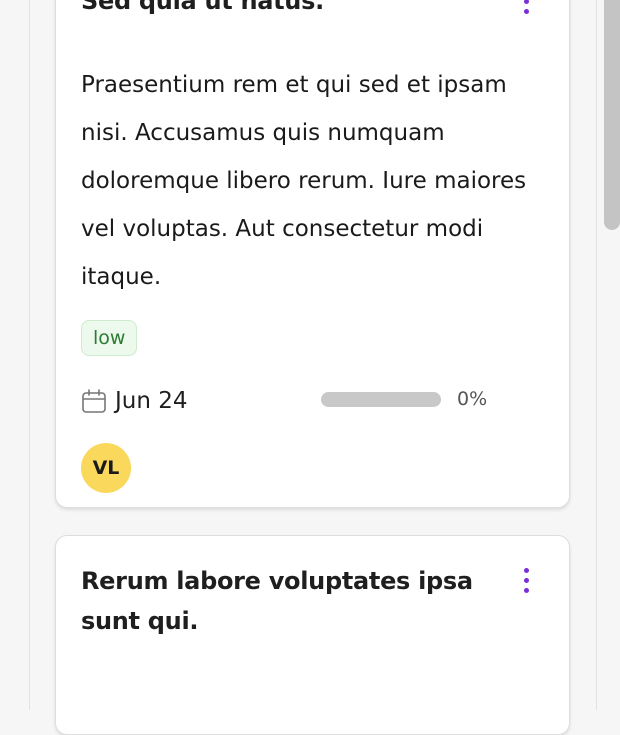 The image size is (620, 735). I want to click on task-title: Sed quia ut natus., so click(202, 7).